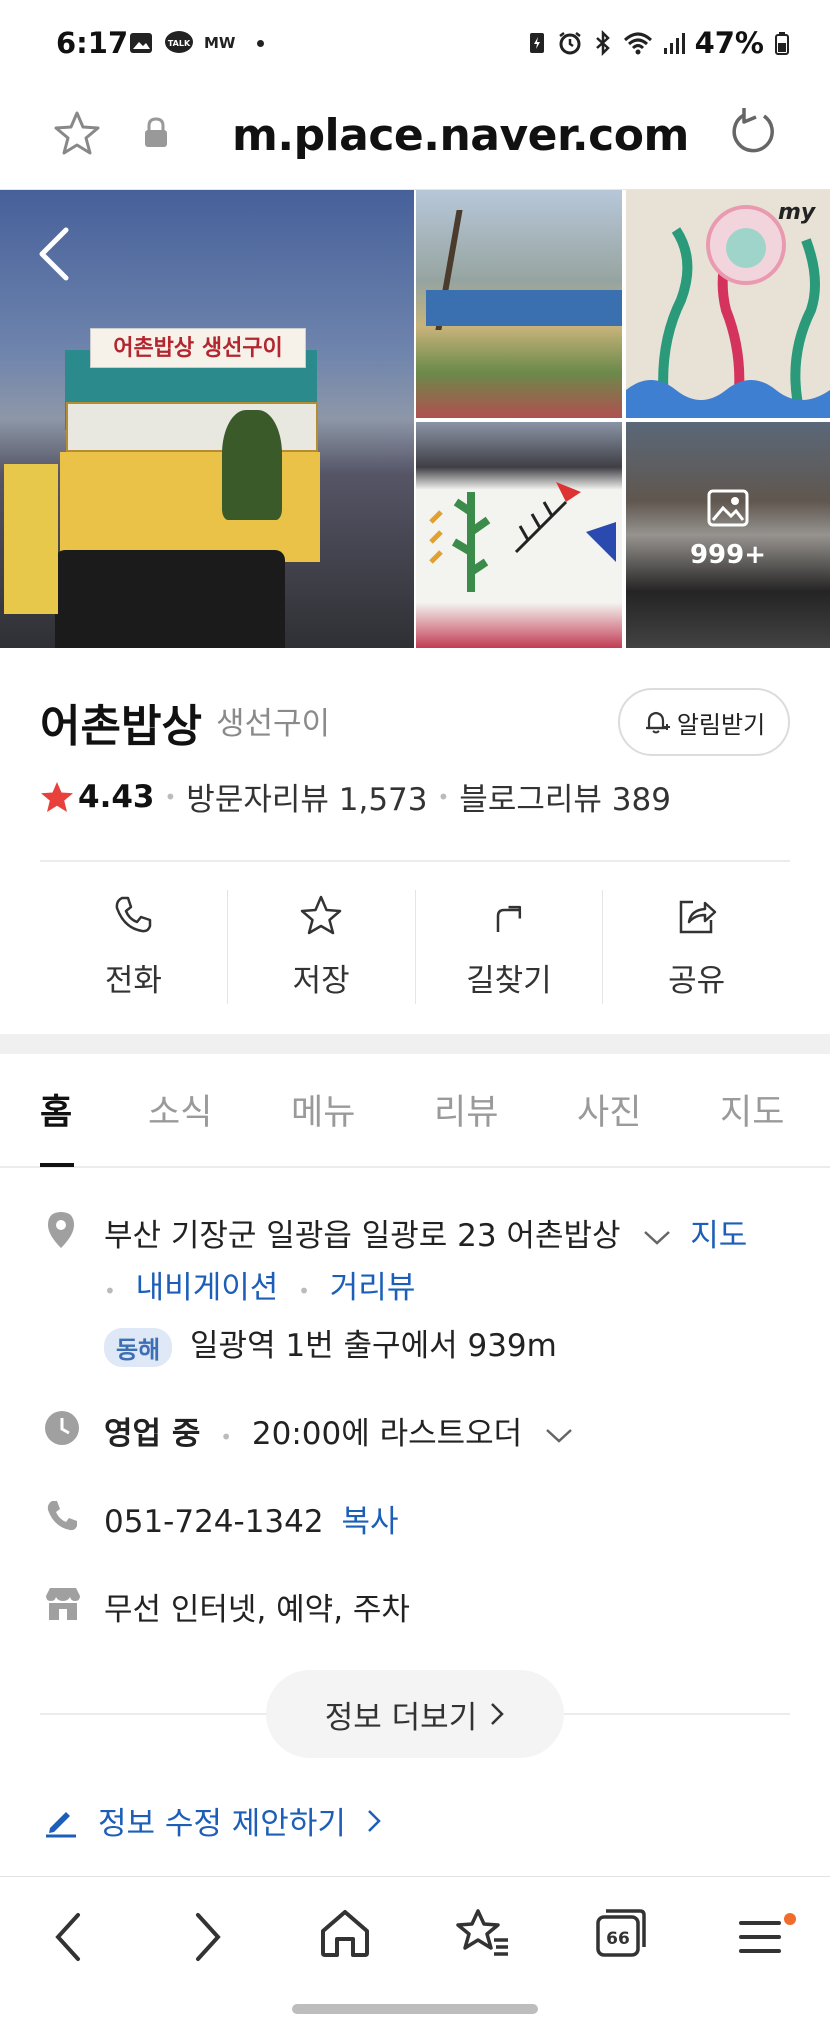 The image size is (830, 2029). Describe the element at coordinates (61, 1824) in the screenshot. I see `pencil-icon` at that location.